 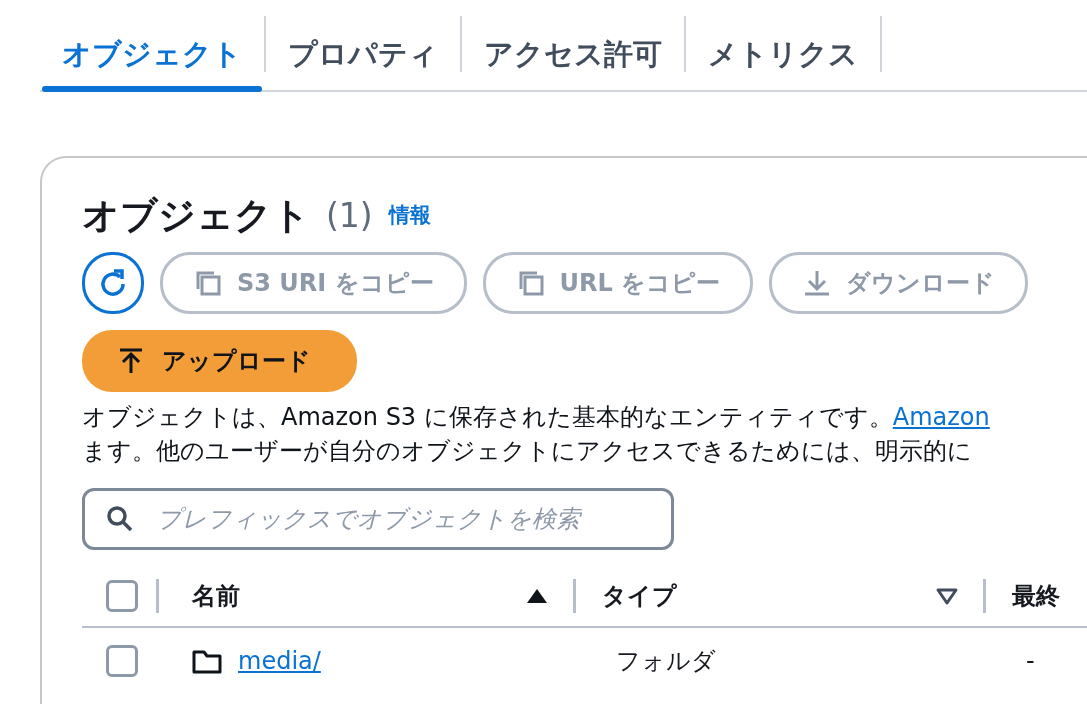 I want to click on search-field: プレフィックスでオブジェクトを検索, so click(x=378, y=518).